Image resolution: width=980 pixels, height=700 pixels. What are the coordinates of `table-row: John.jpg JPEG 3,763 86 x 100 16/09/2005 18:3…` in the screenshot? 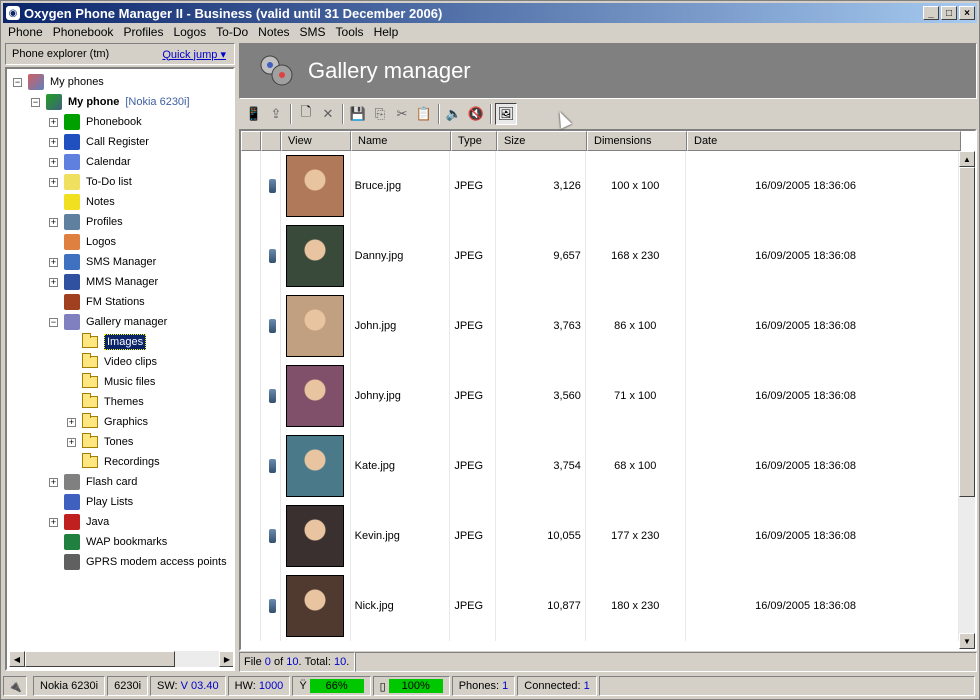 It's located at (600, 326).